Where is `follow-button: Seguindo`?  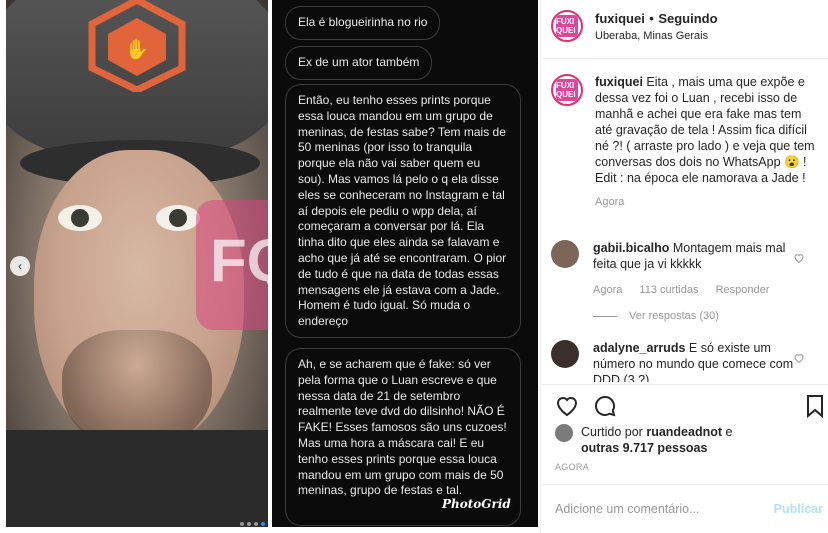
follow-button: Seguindo is located at coordinates (687, 18).